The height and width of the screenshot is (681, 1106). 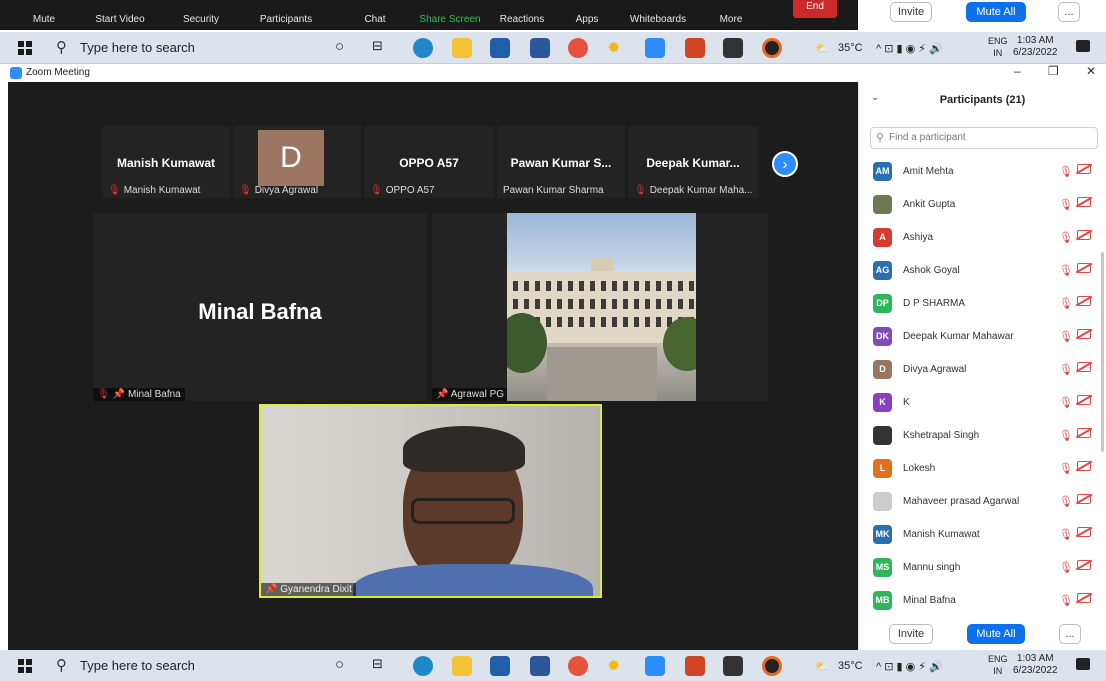 I want to click on word-icon, so click(x=540, y=666).